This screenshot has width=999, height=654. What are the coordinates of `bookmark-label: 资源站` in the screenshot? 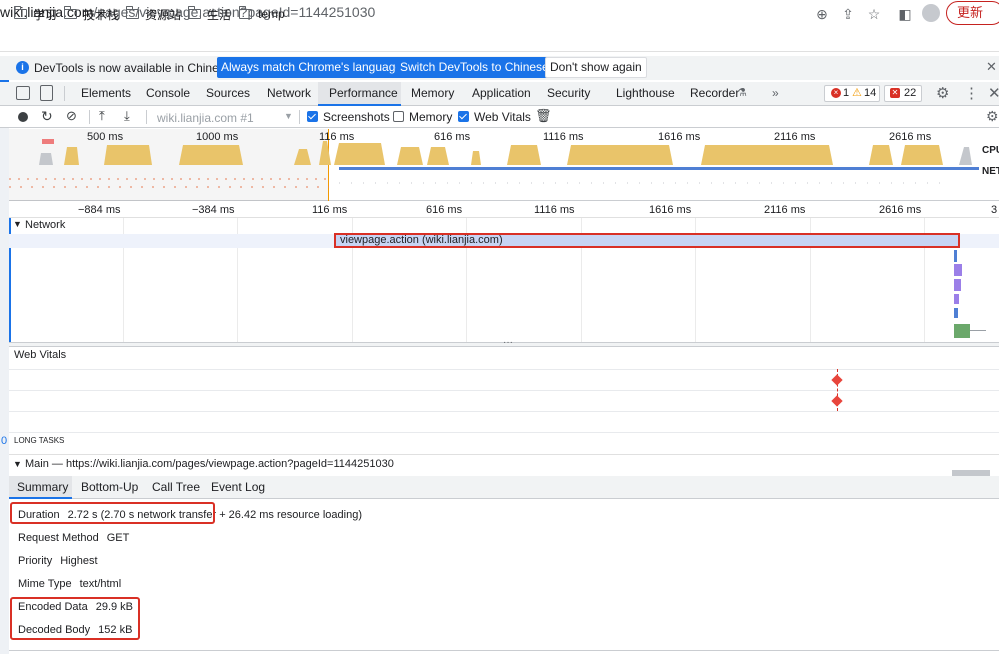 It's located at (163, 14).